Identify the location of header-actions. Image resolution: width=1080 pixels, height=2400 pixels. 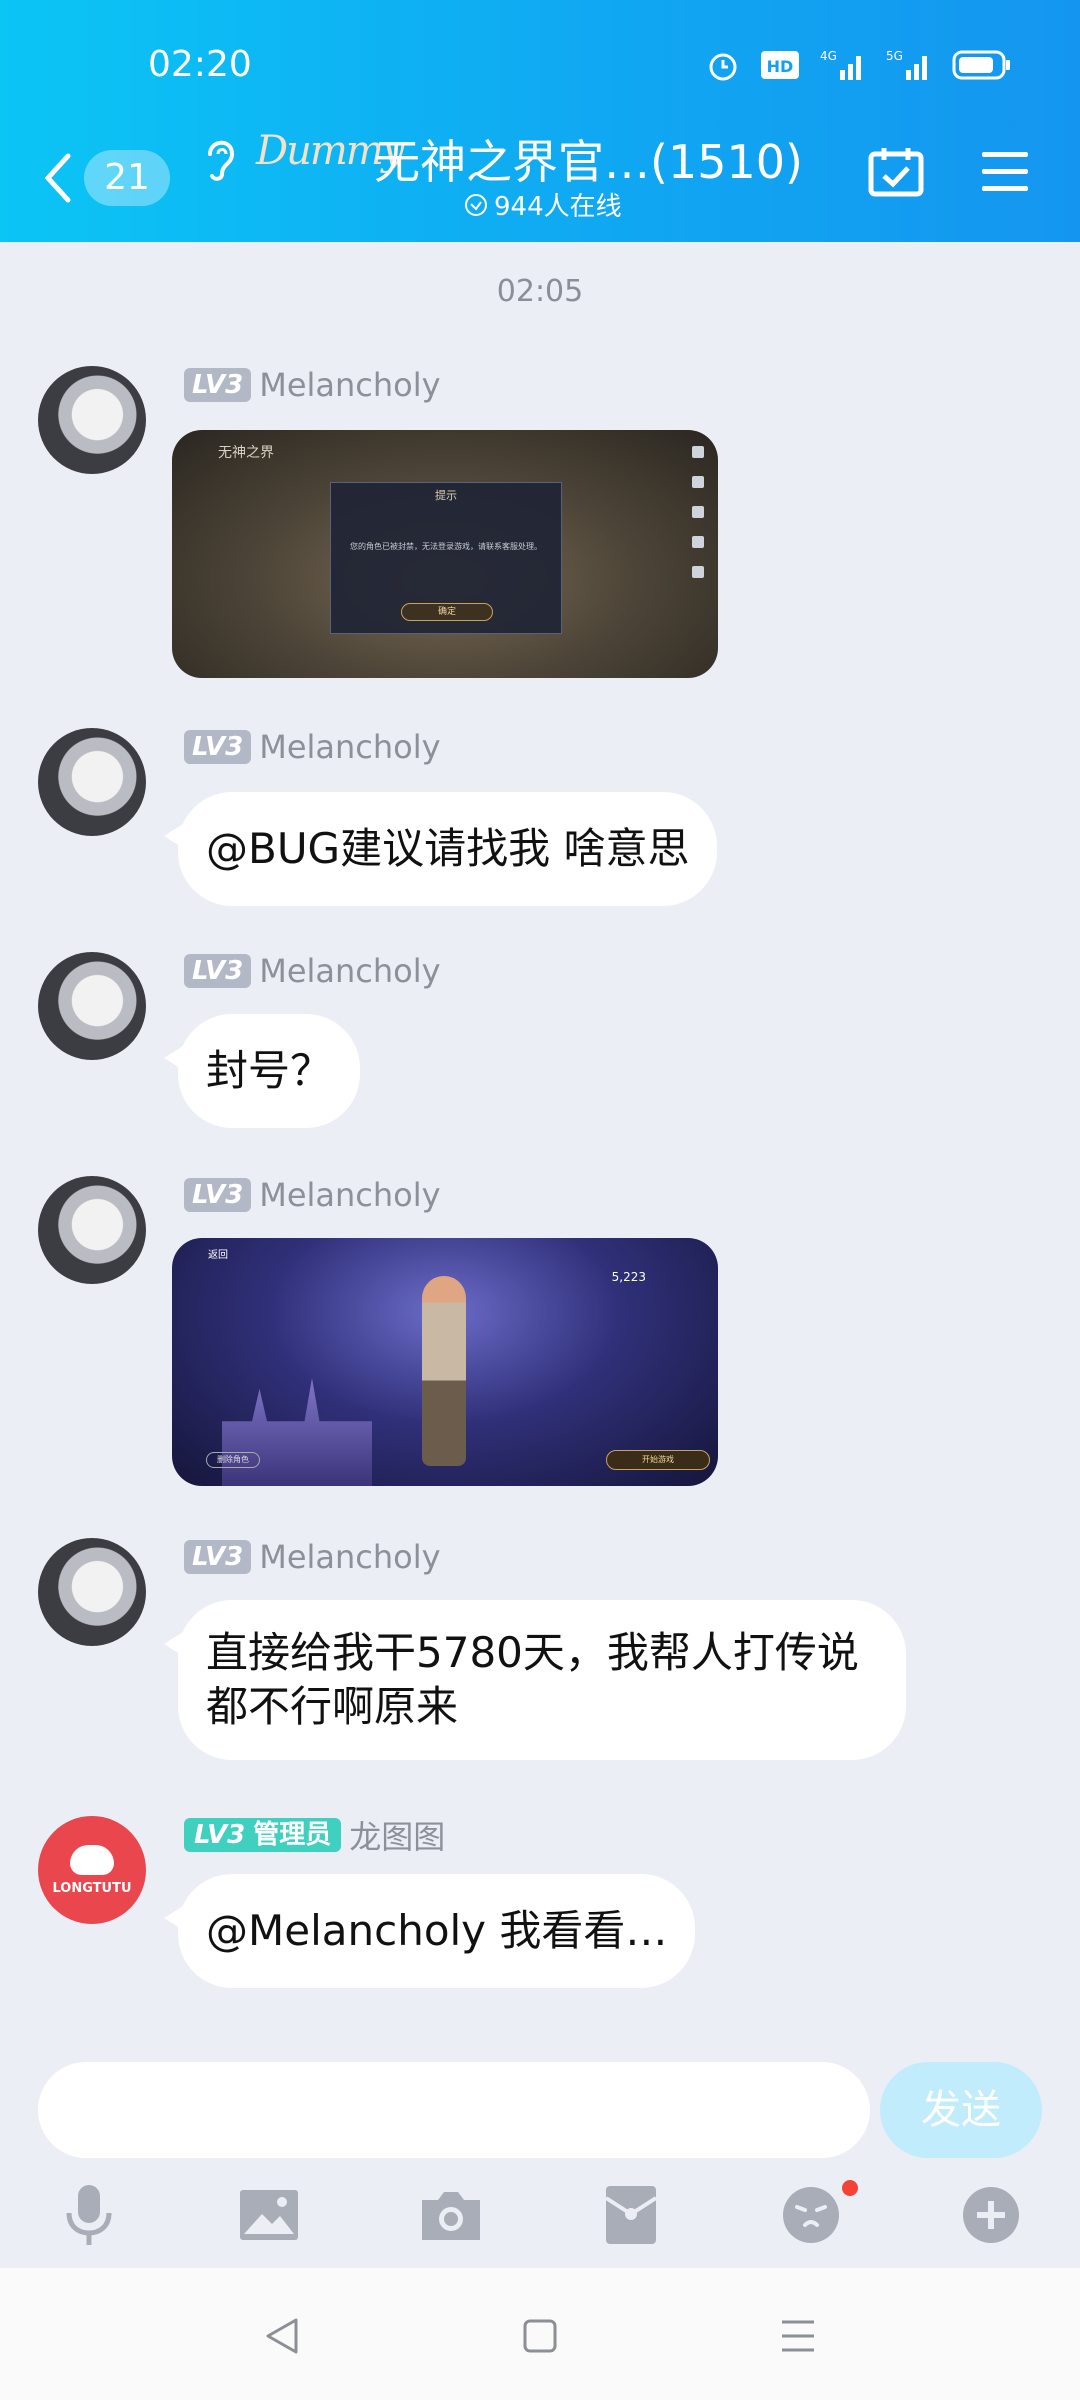
(949, 172).